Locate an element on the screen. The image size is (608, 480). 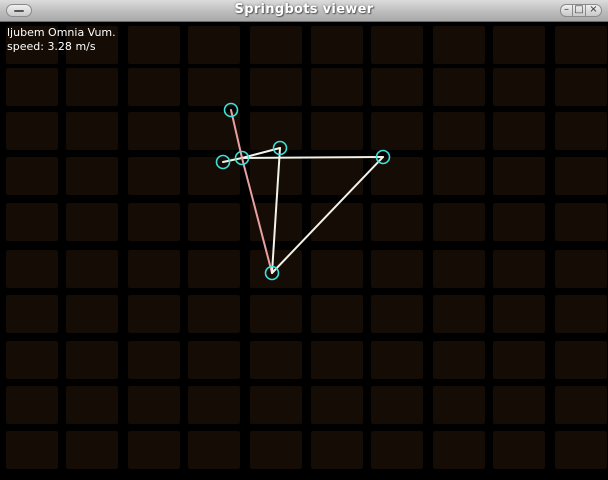
creature-name: ljubem Omnia Vum. is located at coordinates (61, 32).